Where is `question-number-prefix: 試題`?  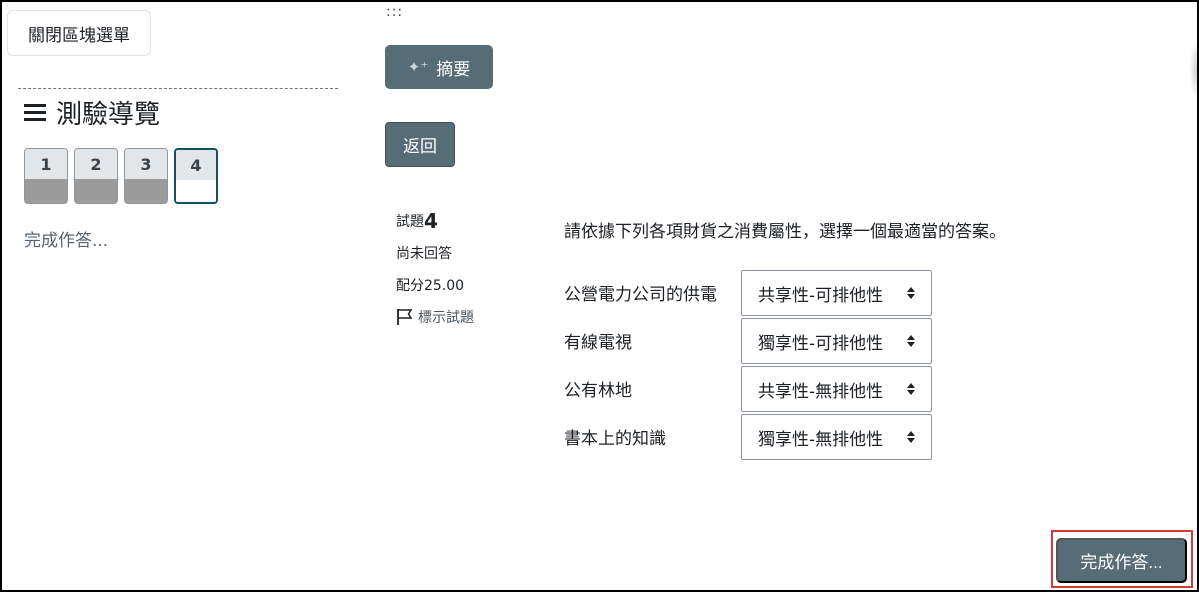 question-number-prefix: 試題 is located at coordinates (410, 222).